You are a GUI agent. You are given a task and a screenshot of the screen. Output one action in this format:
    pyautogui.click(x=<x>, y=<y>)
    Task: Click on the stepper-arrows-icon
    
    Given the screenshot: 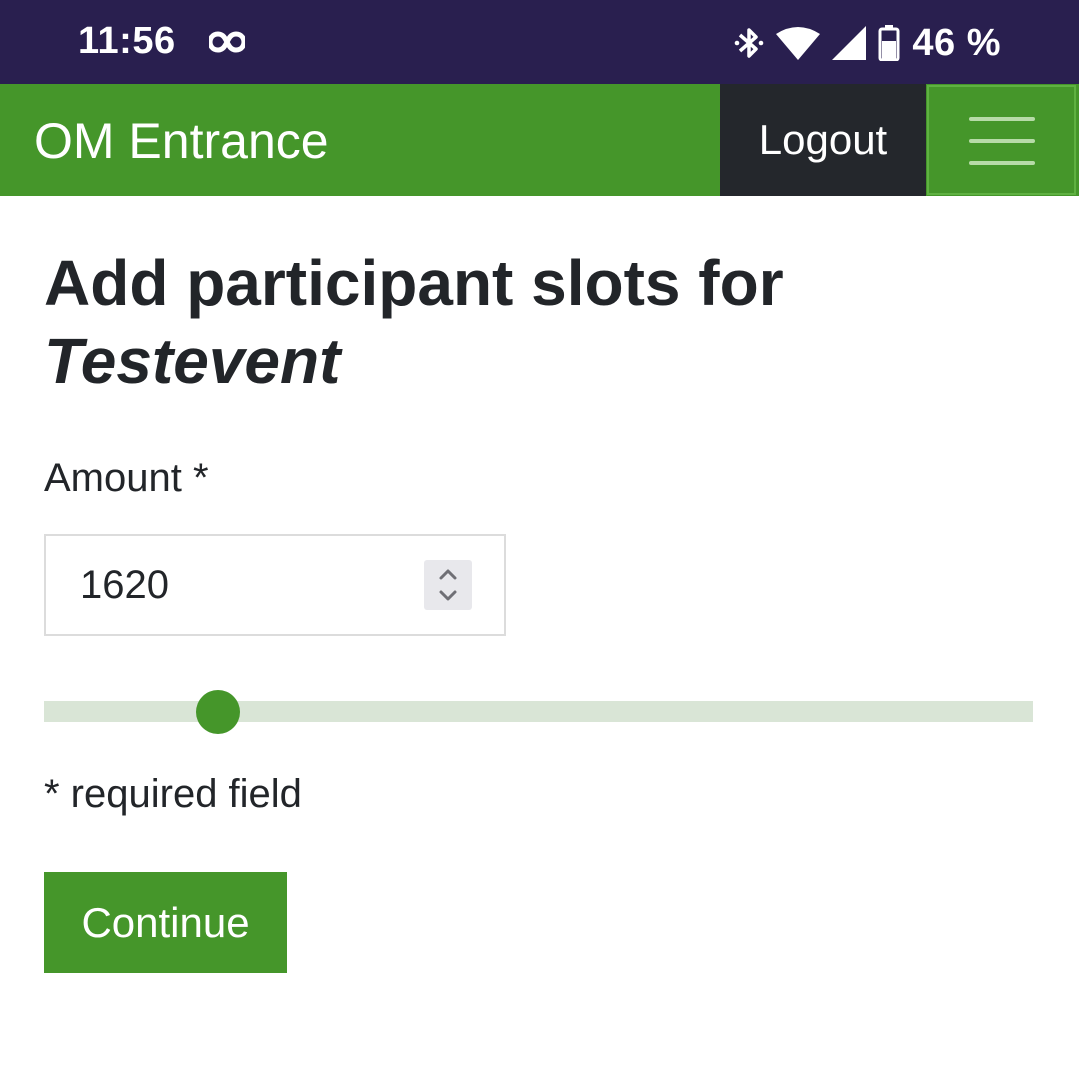 What is the action you would take?
    pyautogui.click(x=448, y=585)
    